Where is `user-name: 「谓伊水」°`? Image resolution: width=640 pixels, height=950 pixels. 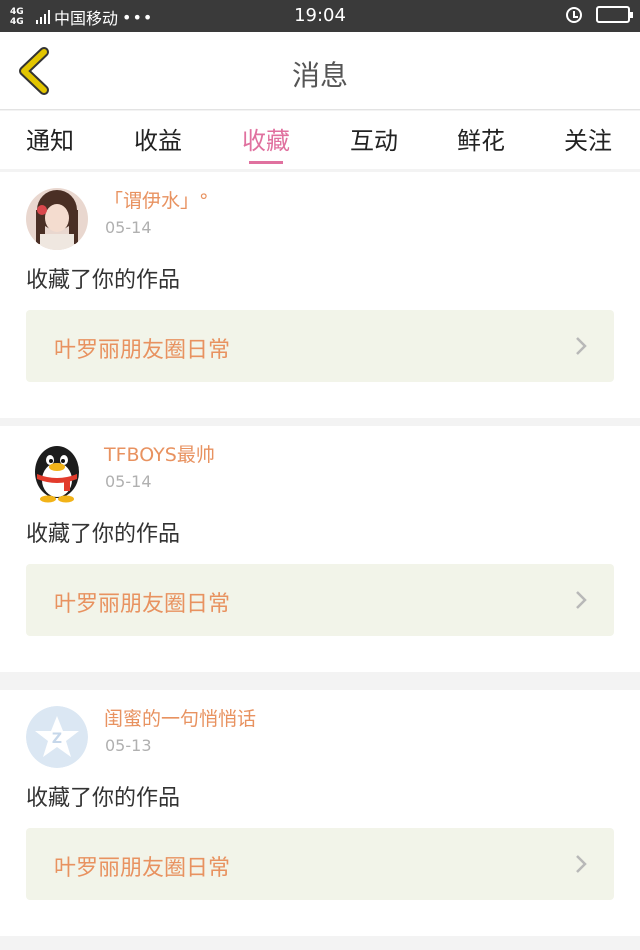 user-name: 「谓伊水」° is located at coordinates (156, 199).